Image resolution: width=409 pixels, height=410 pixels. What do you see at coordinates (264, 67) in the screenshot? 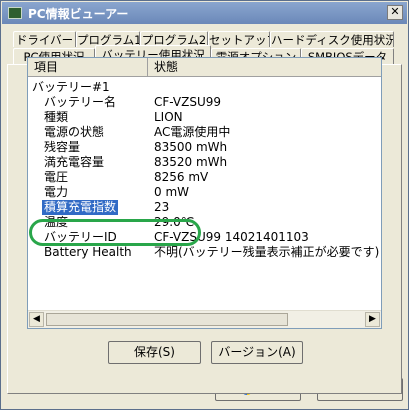
I see `column-header-status: 状態` at bounding box center [264, 67].